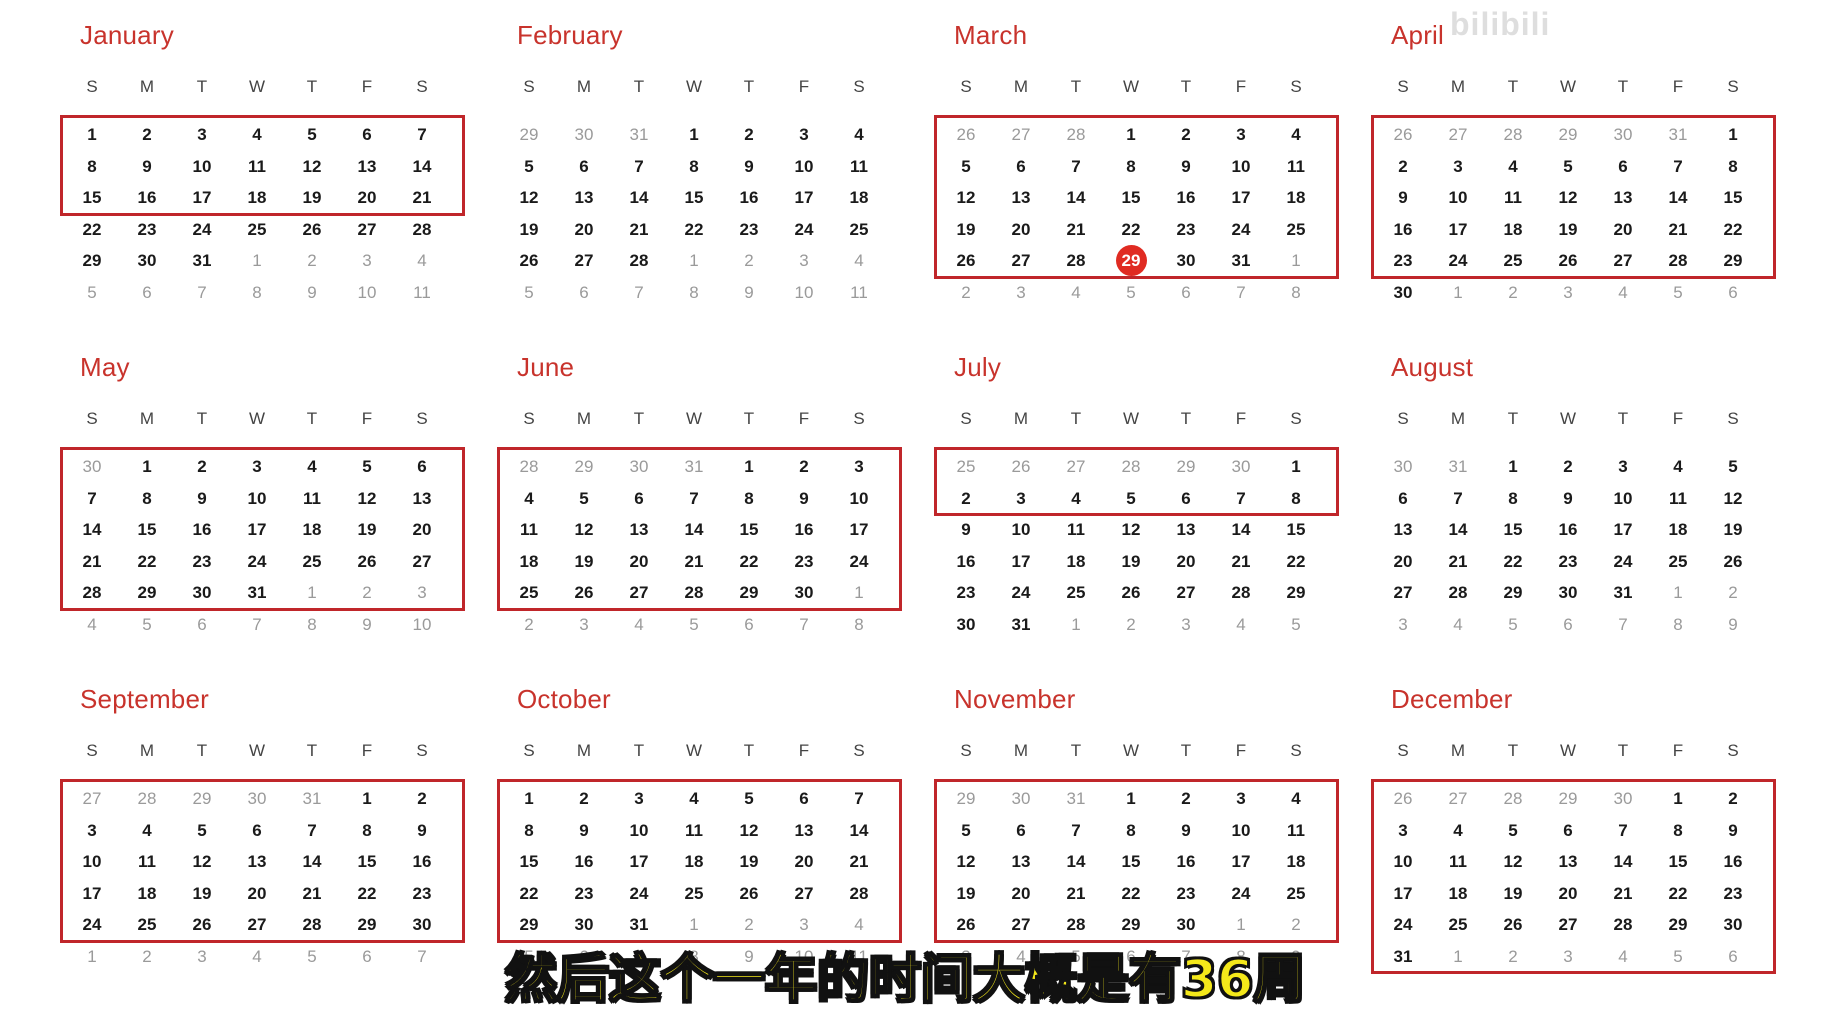  Describe the element at coordinates (1076, 562) in the screenshot. I see `day-cell: 18` at that location.